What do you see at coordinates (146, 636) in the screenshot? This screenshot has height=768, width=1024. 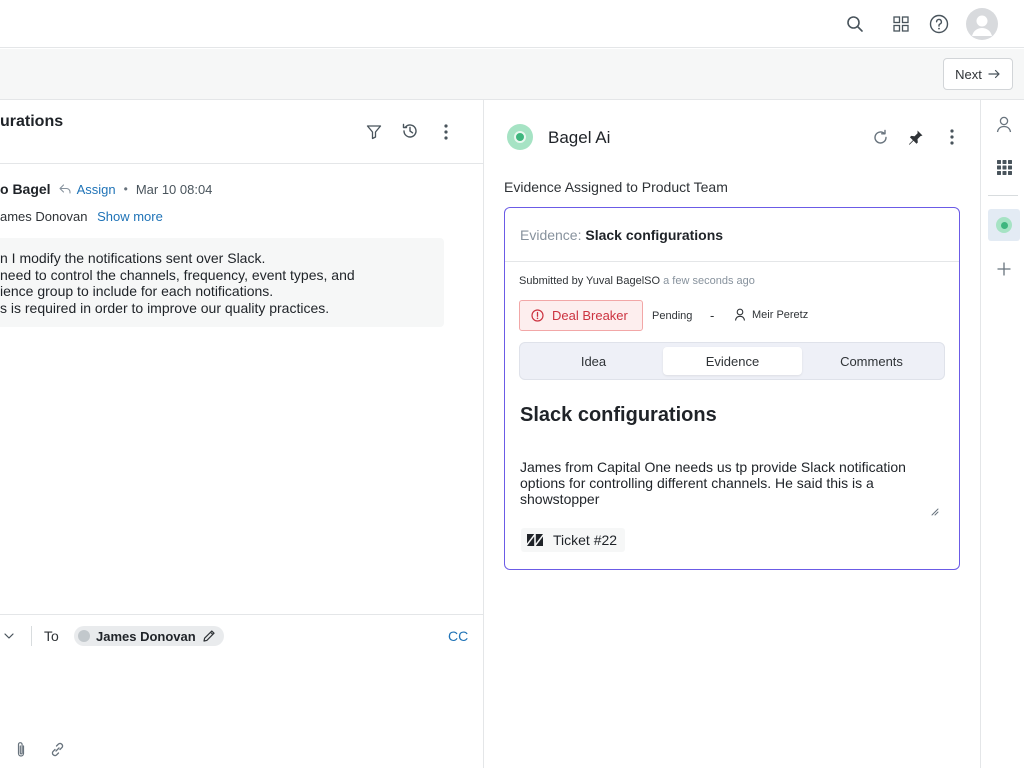 I see `recipient-chip-label: James Donovan` at bounding box center [146, 636].